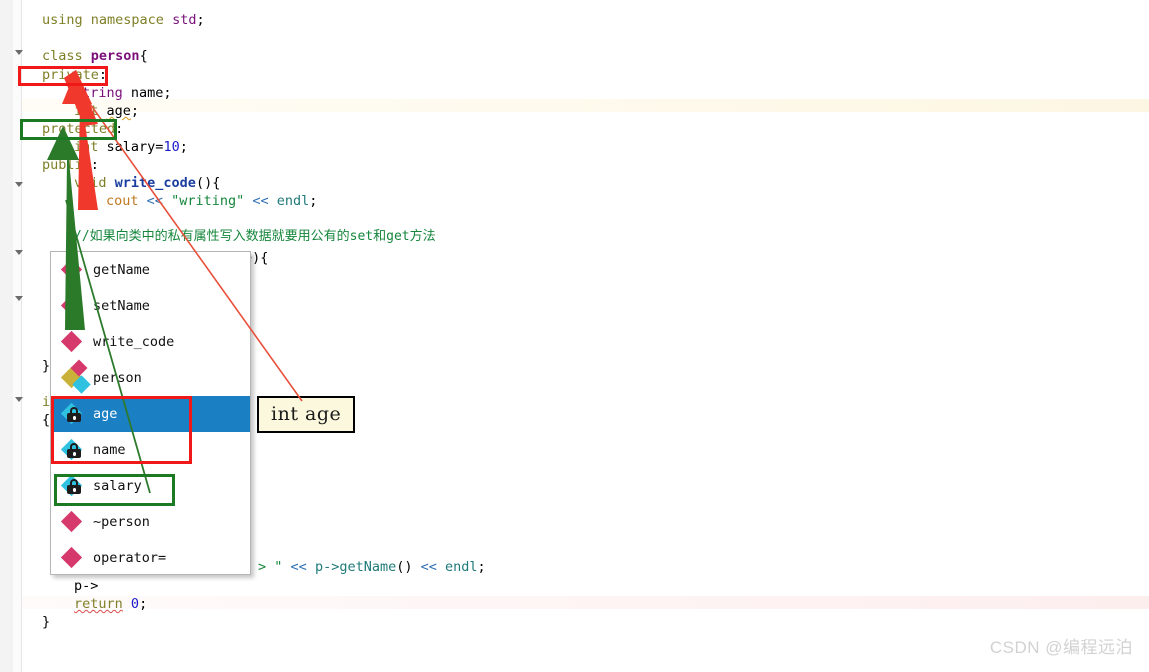 This screenshot has width=1149, height=672. Describe the element at coordinates (6, 336) in the screenshot. I see `editor-outer-gutter` at that location.